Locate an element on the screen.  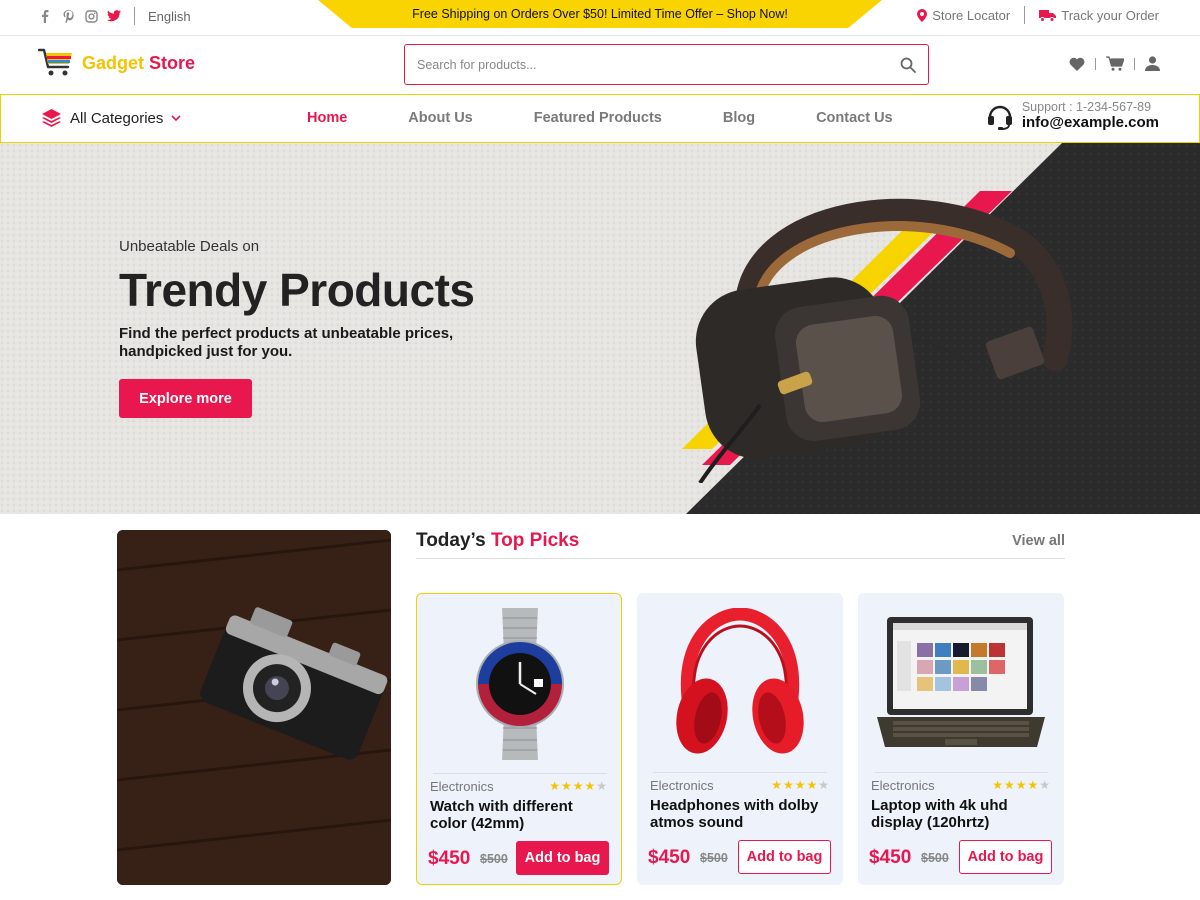
explore-more-button: Explore more is located at coordinates (185, 398).